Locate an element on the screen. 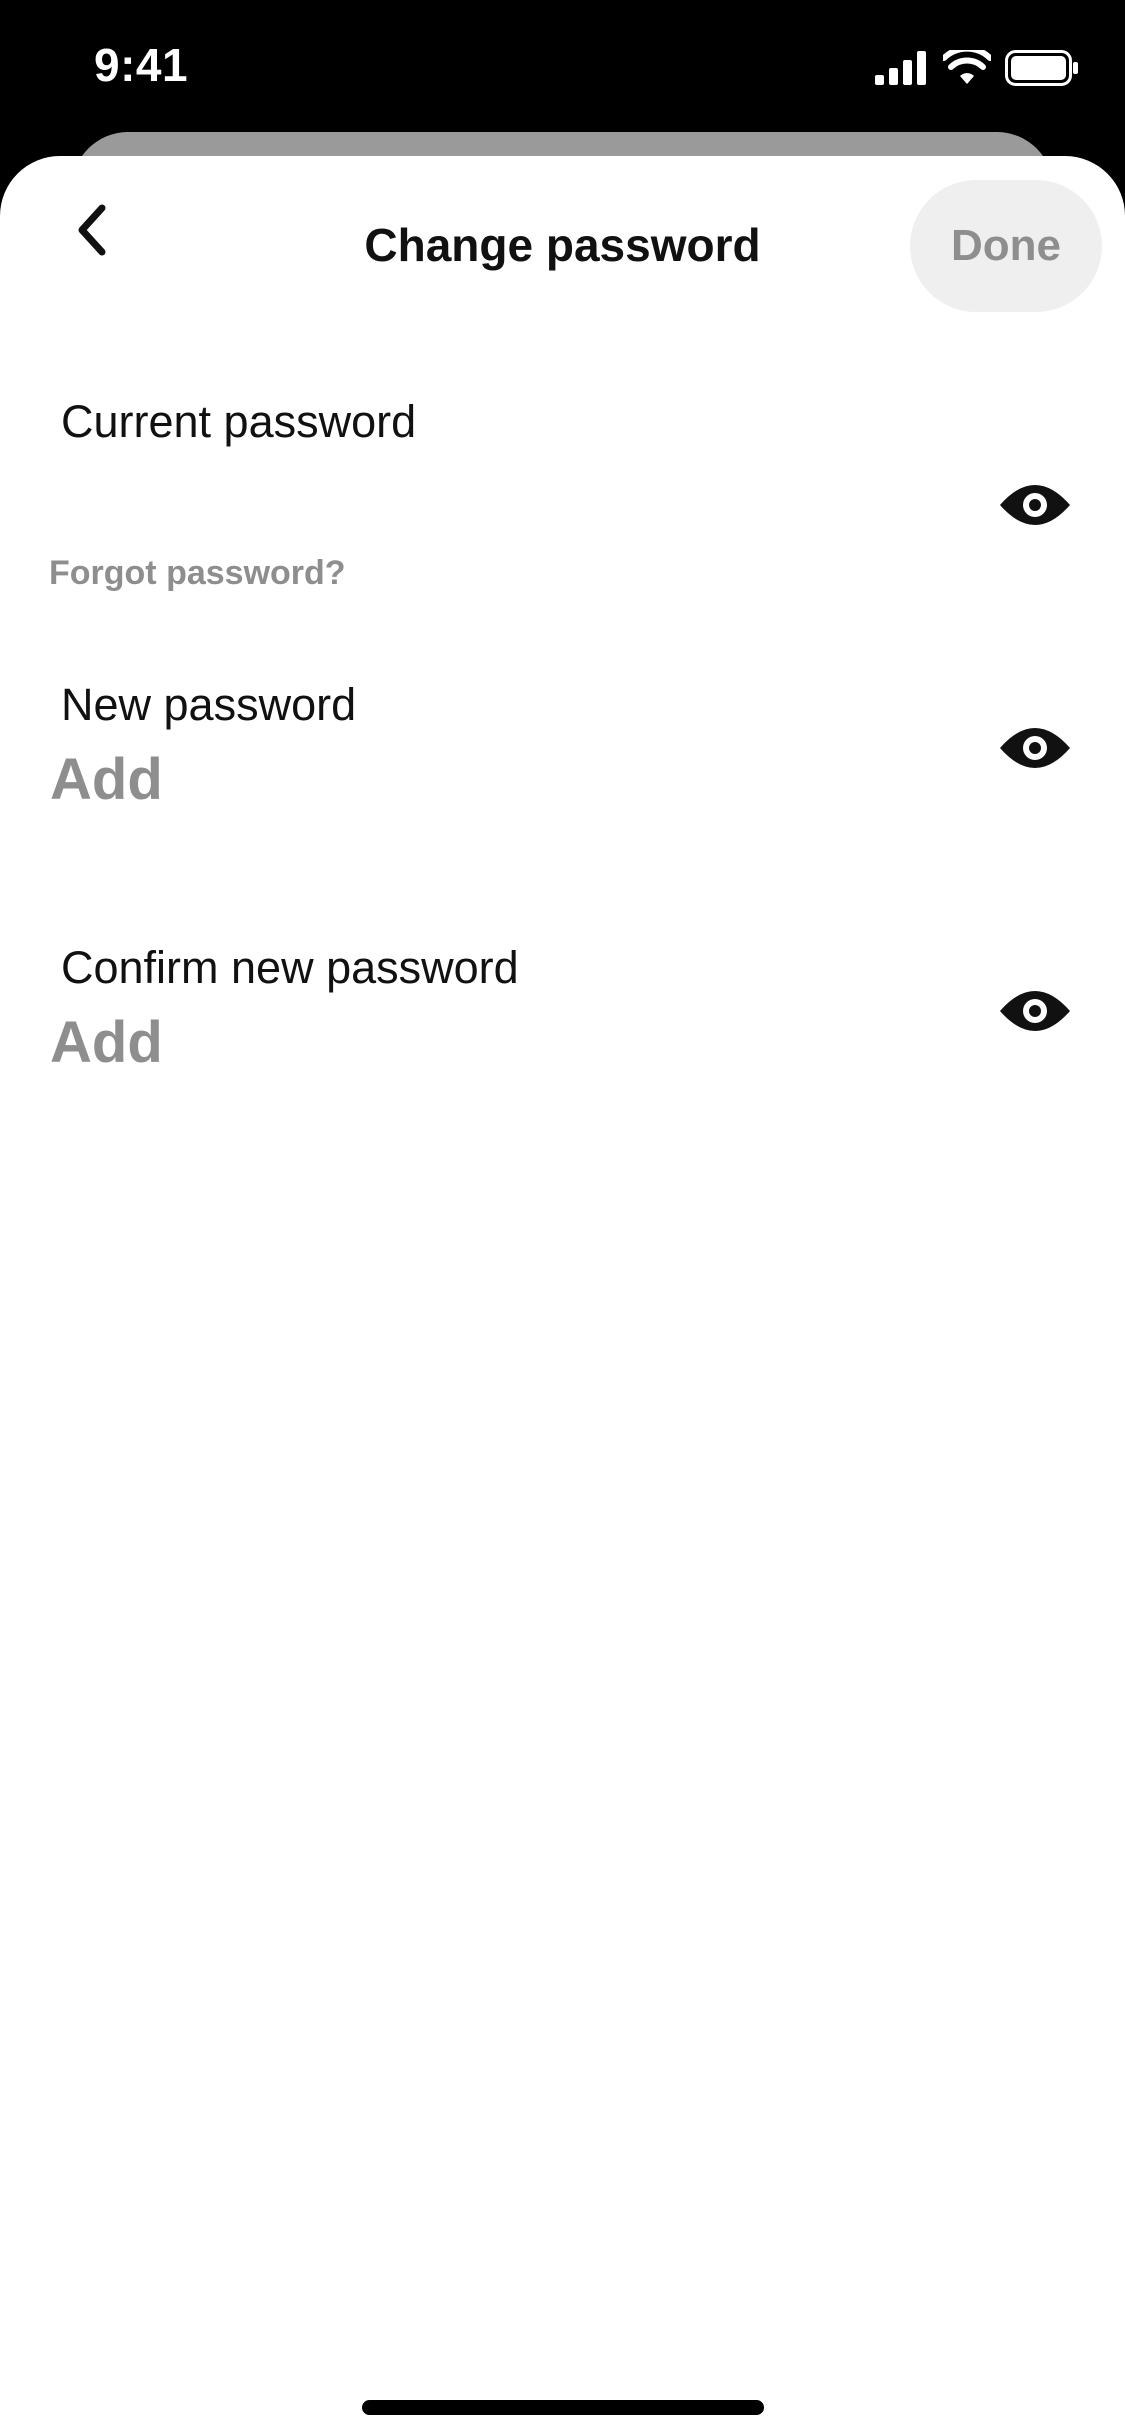 The height and width of the screenshot is (2436, 1125). battery-icon is located at coordinates (1042, 70).